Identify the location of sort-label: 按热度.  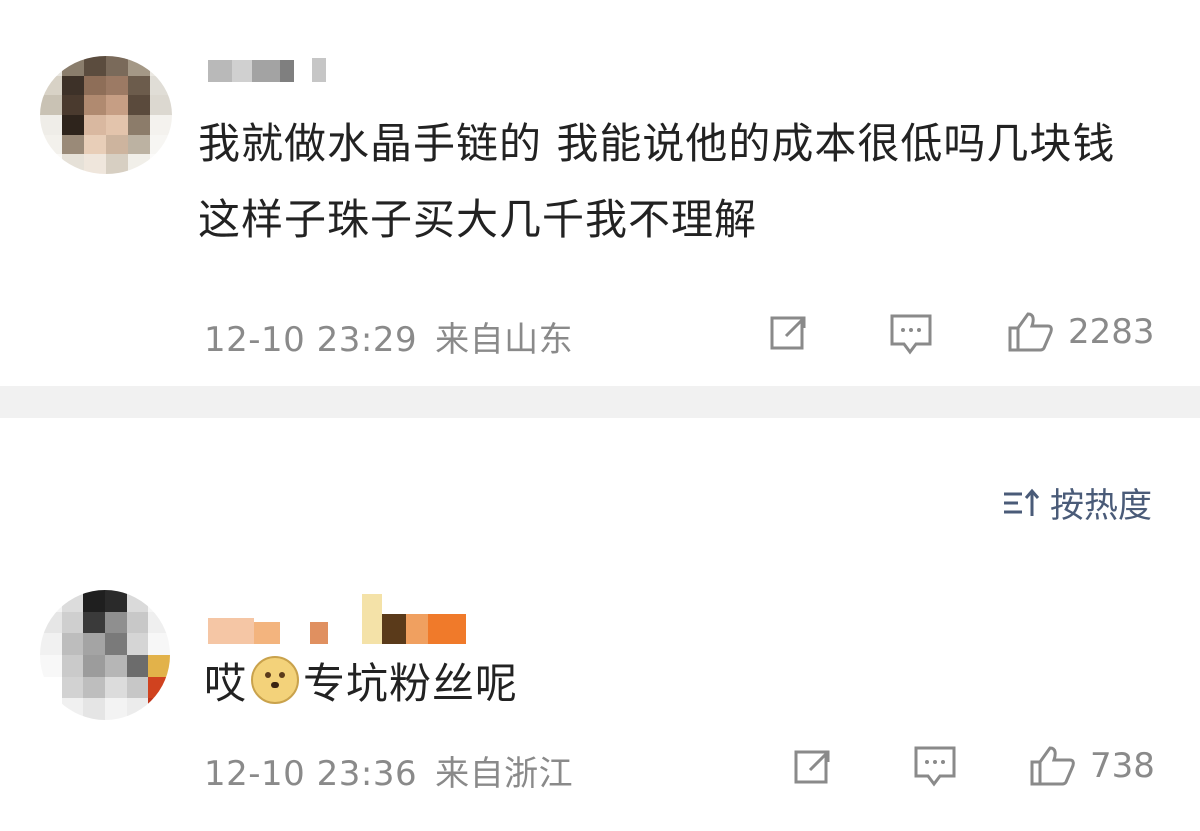
(1101, 506).